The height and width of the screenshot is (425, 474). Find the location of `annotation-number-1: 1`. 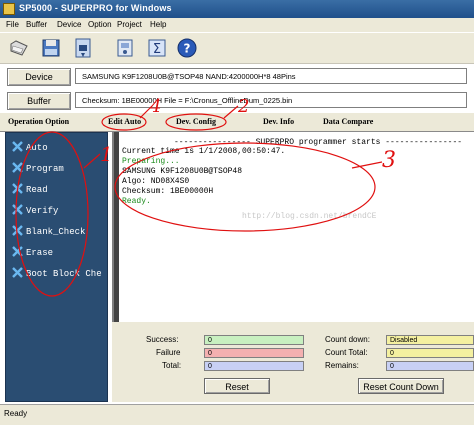

annotation-number-1: 1 is located at coordinates (106, 154).